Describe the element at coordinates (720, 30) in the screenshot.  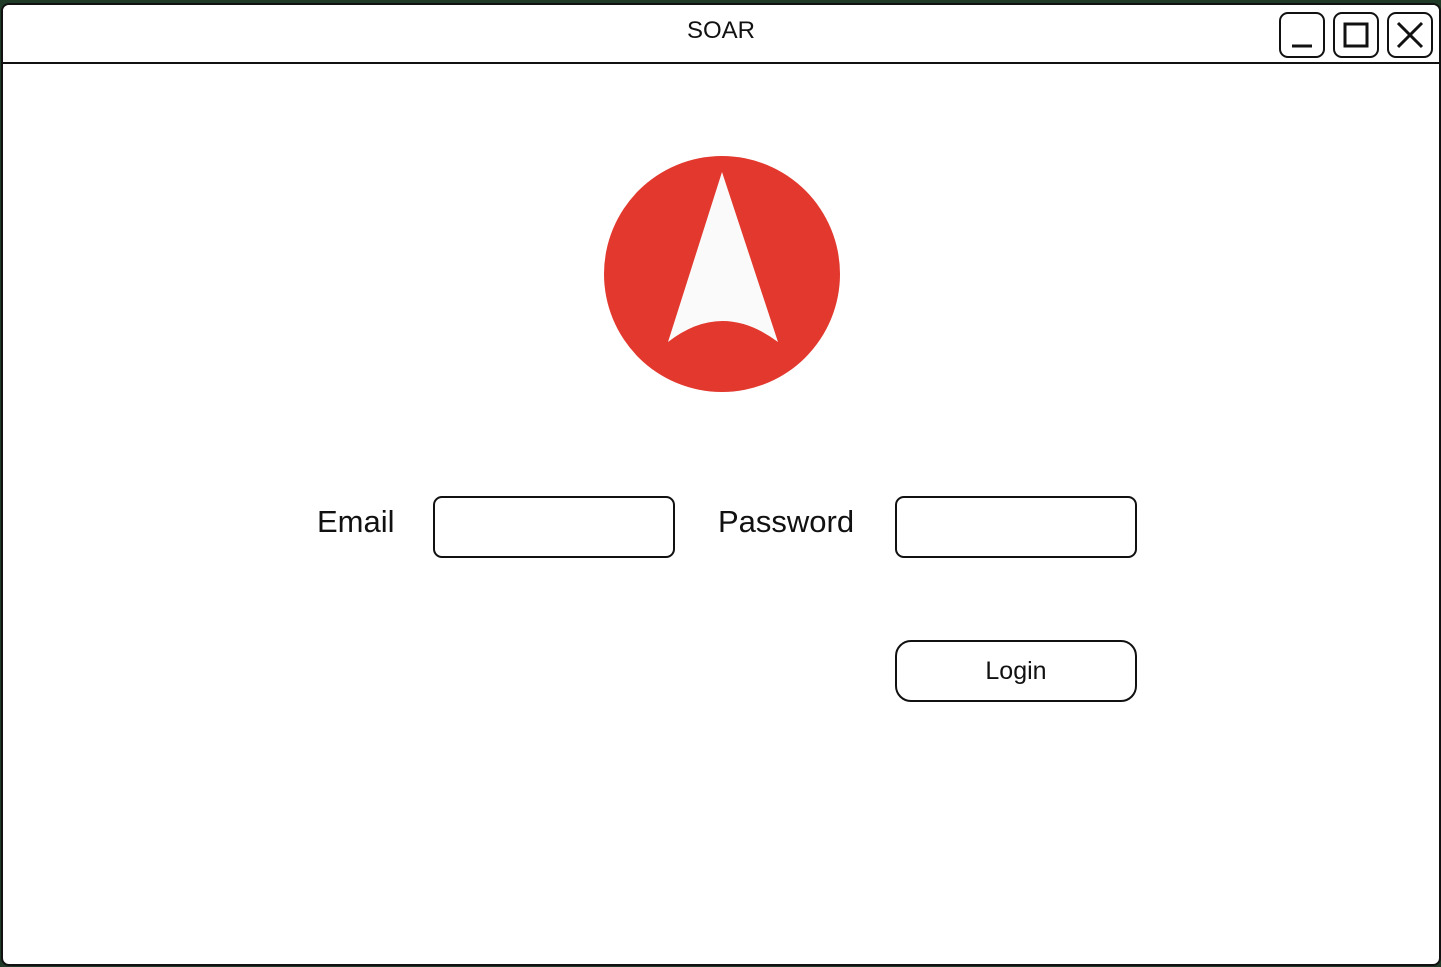
I see `window-title: SOAR` at that location.